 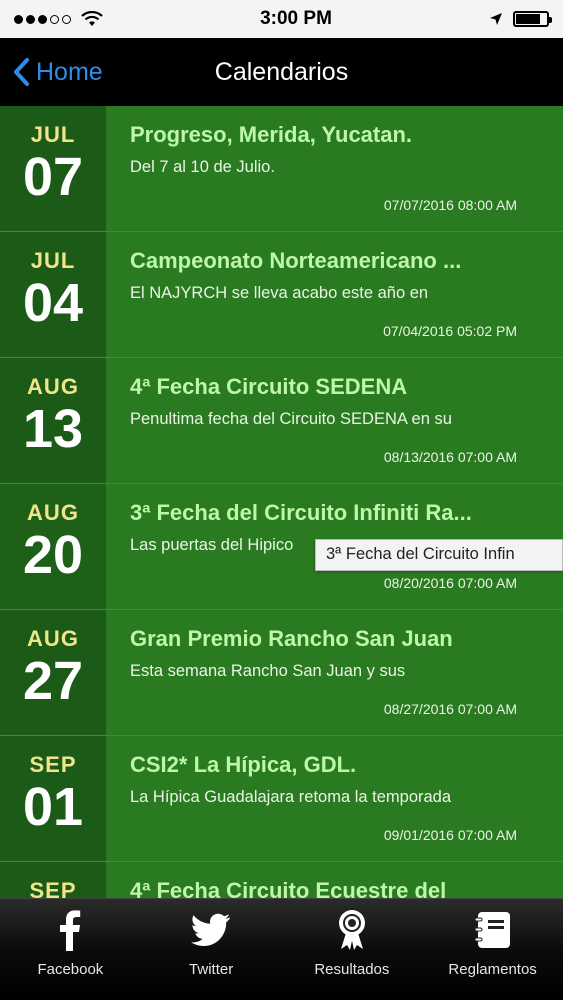 What do you see at coordinates (450, 457) in the screenshot?
I see `event-timestamp: 08/13/2016 07:00 AM` at bounding box center [450, 457].